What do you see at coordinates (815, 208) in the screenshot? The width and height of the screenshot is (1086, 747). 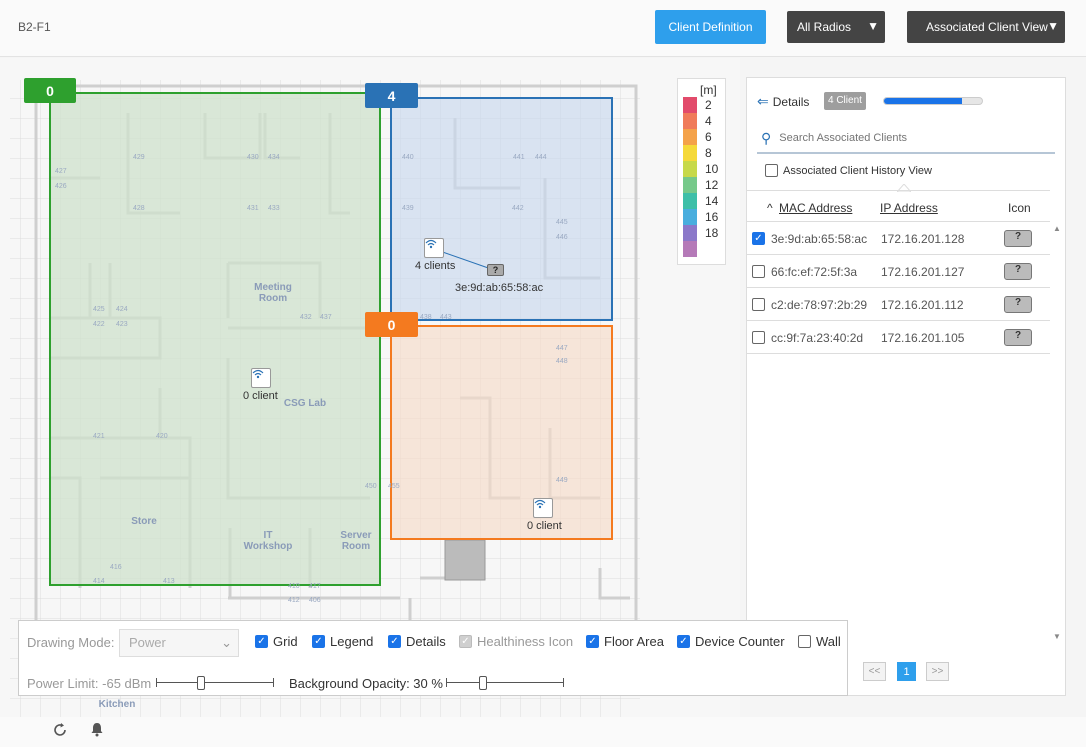 I see `column-mac: MAC Address` at bounding box center [815, 208].